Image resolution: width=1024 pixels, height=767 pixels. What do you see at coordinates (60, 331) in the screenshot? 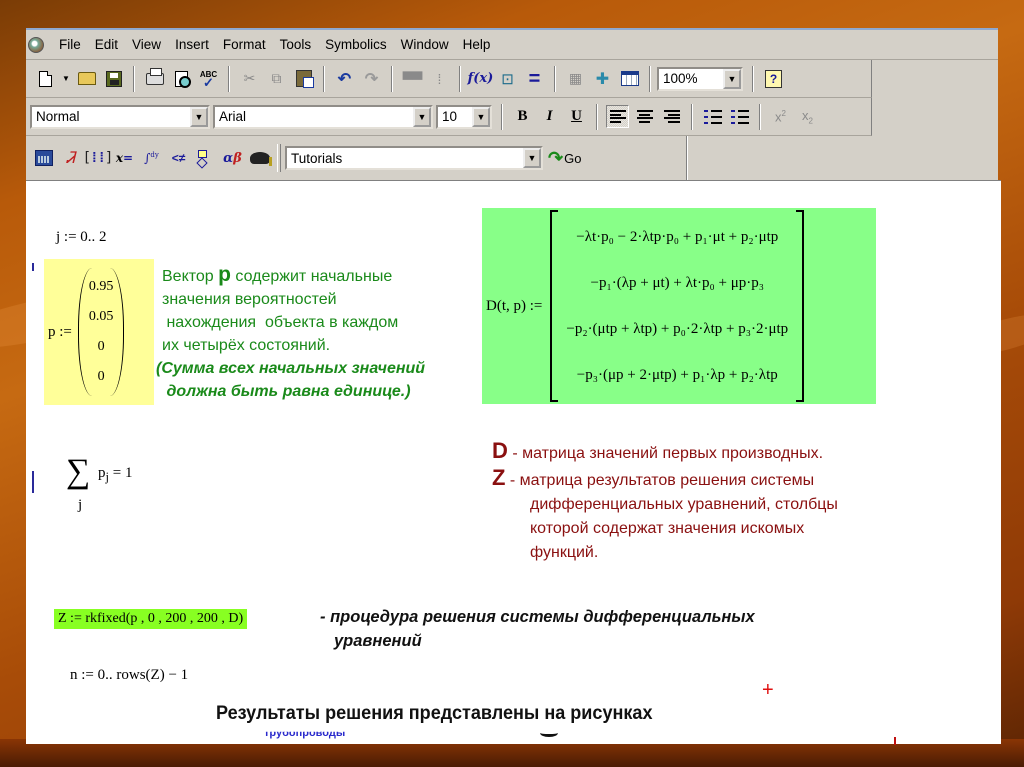
I see `vector-p-label: p :=` at bounding box center [60, 331].